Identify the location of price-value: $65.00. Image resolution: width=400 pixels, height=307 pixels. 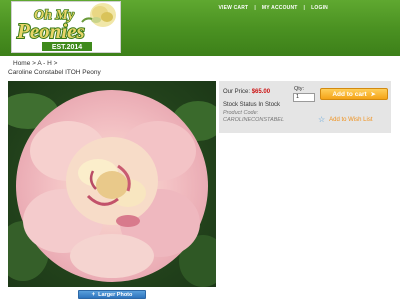
(261, 92).